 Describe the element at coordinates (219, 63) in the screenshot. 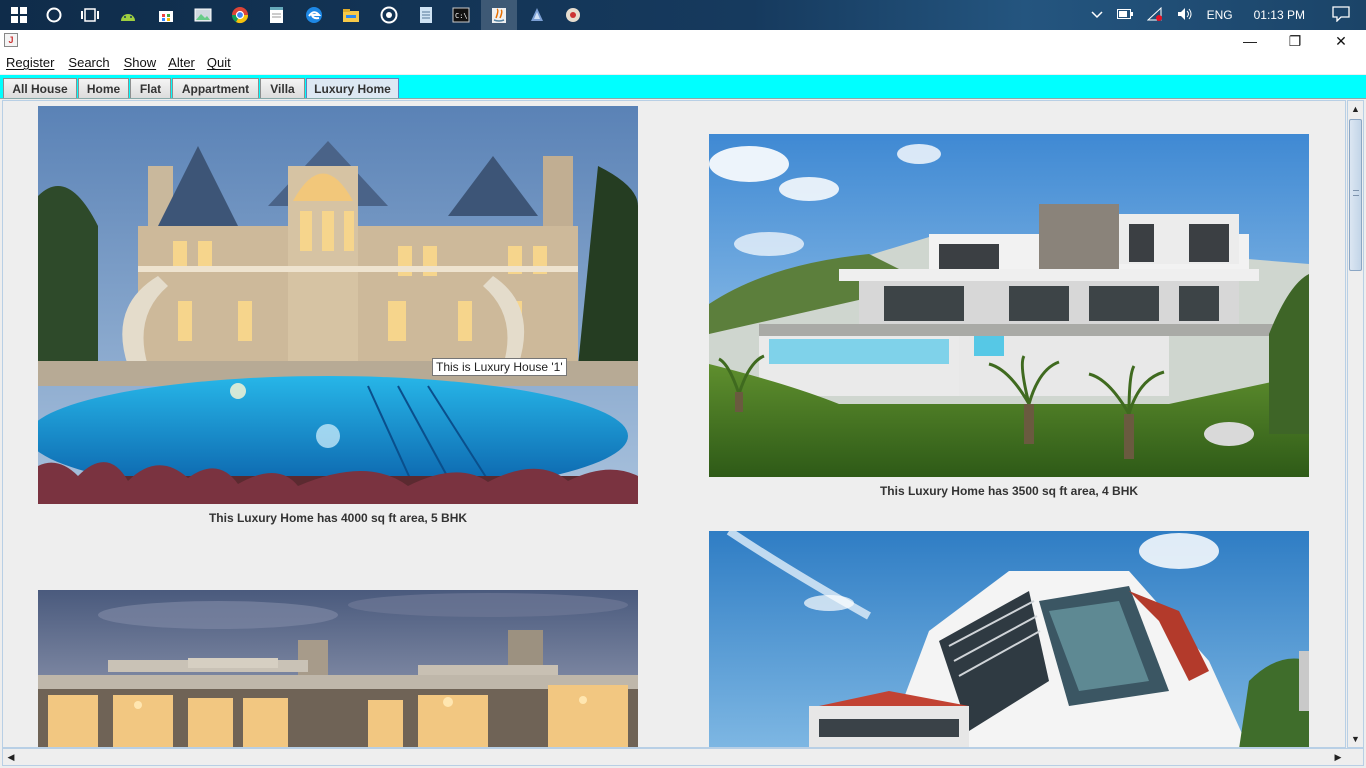

I see `menu-quit: Quit` at that location.